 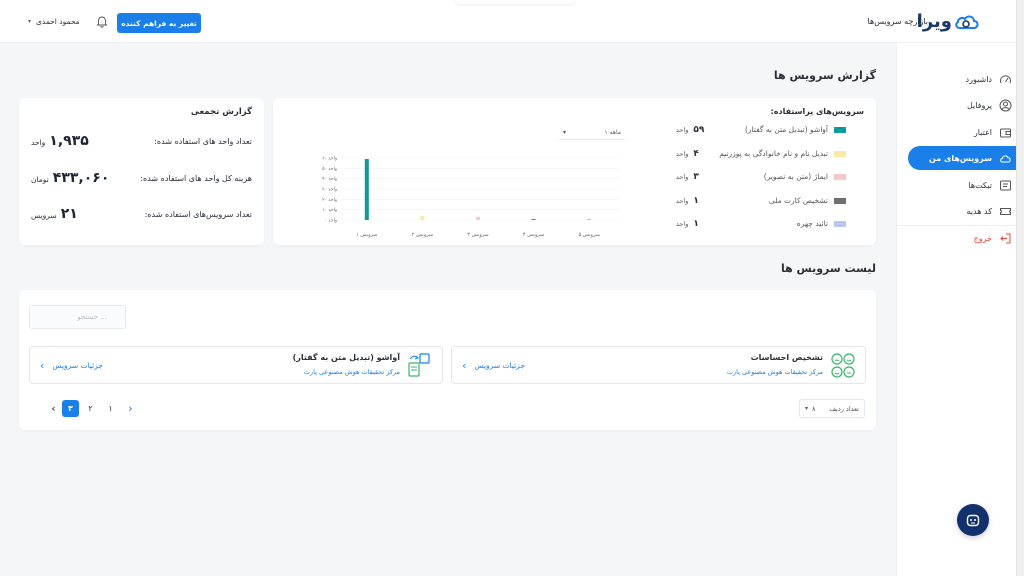 I want to click on rows-select: ▾ ۸, so click(x=810, y=409).